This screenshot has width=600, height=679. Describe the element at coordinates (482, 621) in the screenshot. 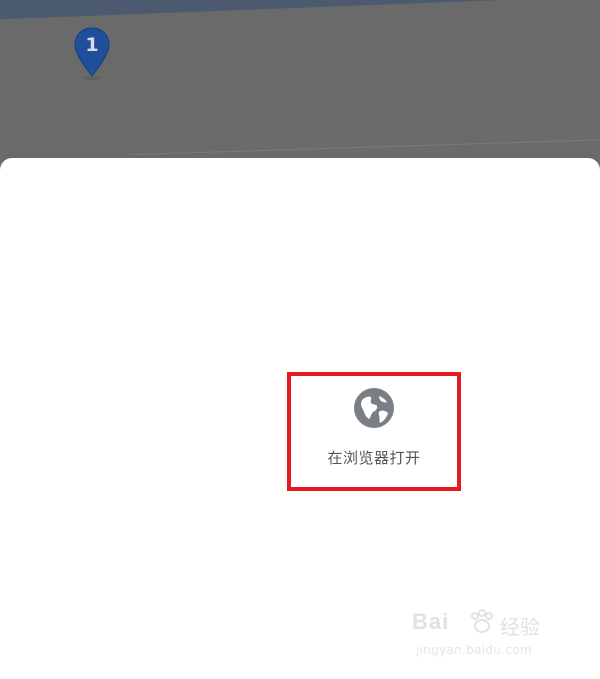

I see `paw-icon` at that location.